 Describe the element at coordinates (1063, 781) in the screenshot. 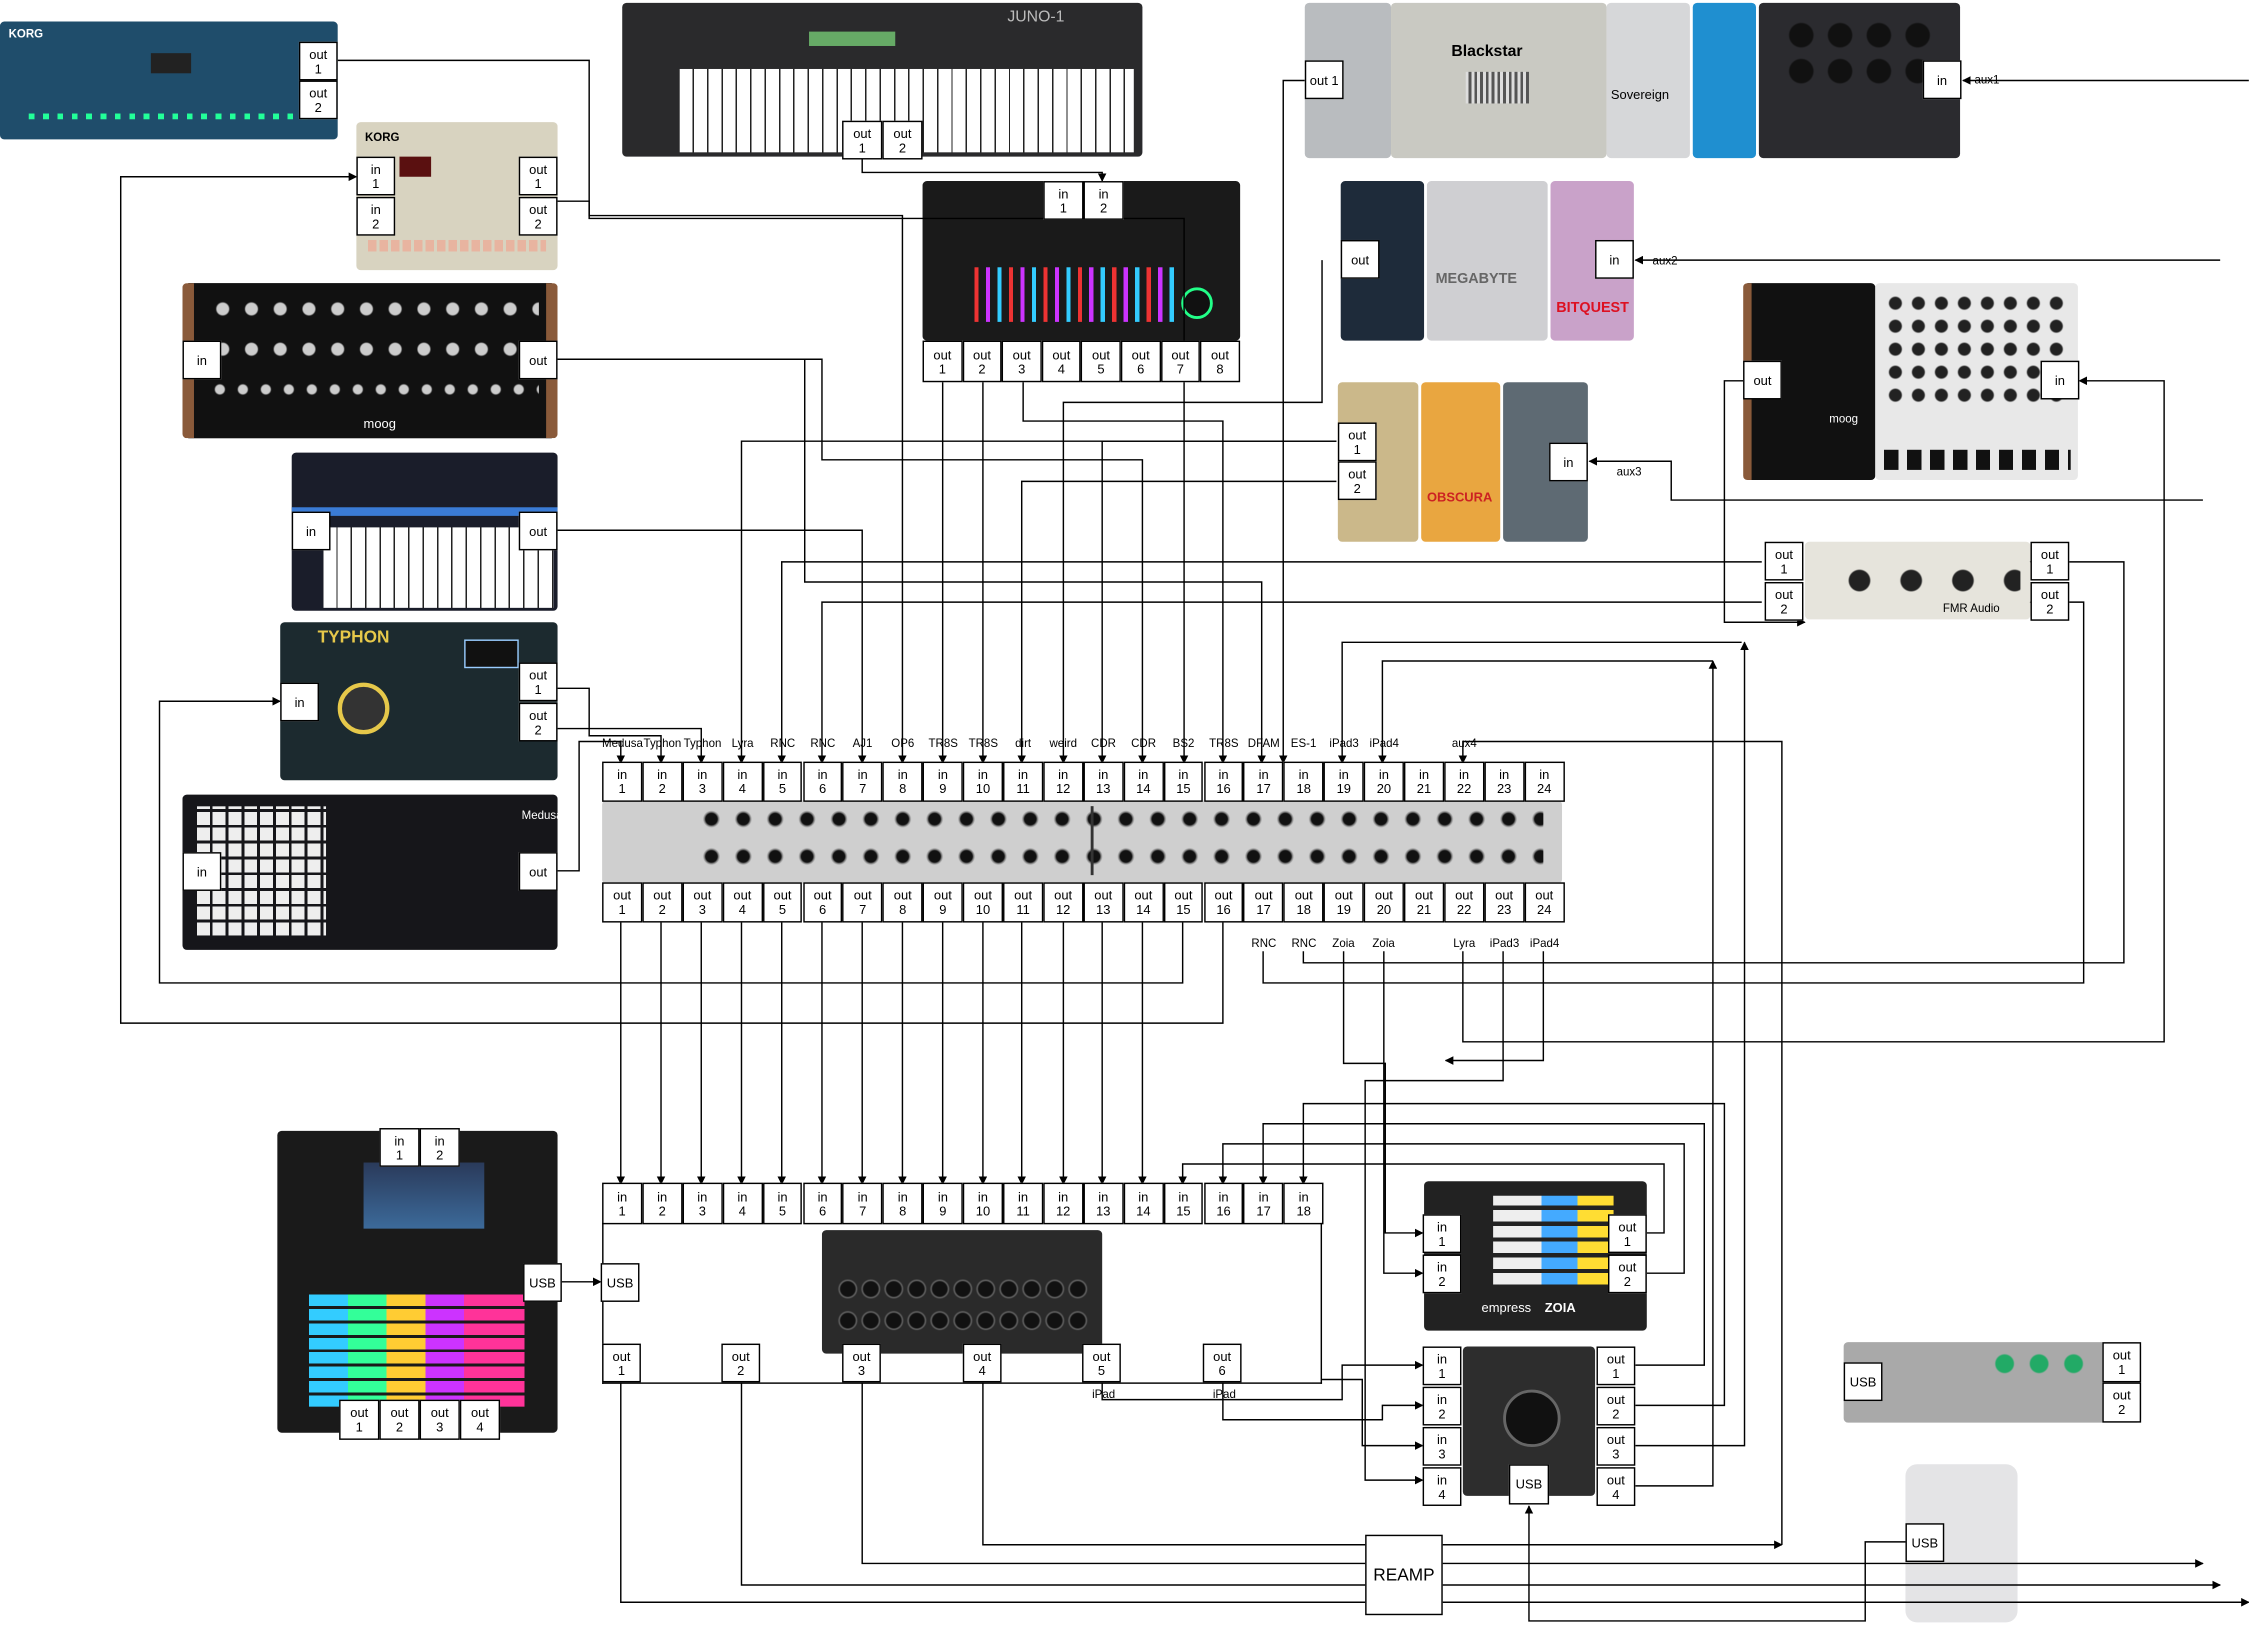

I see `patchbay-in-12: in 12` at that location.